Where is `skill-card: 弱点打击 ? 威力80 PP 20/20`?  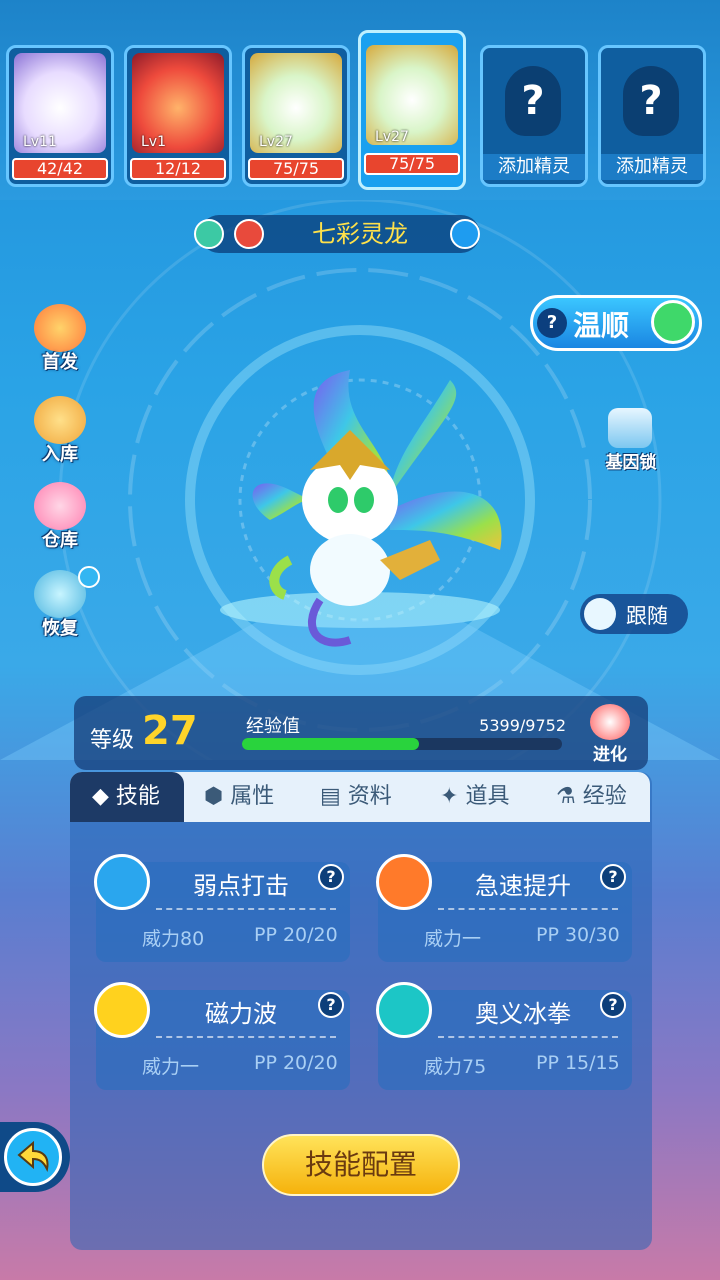
skill-card: 弱点打击 ? 威力80 PP 20/20 is located at coordinates (222, 908).